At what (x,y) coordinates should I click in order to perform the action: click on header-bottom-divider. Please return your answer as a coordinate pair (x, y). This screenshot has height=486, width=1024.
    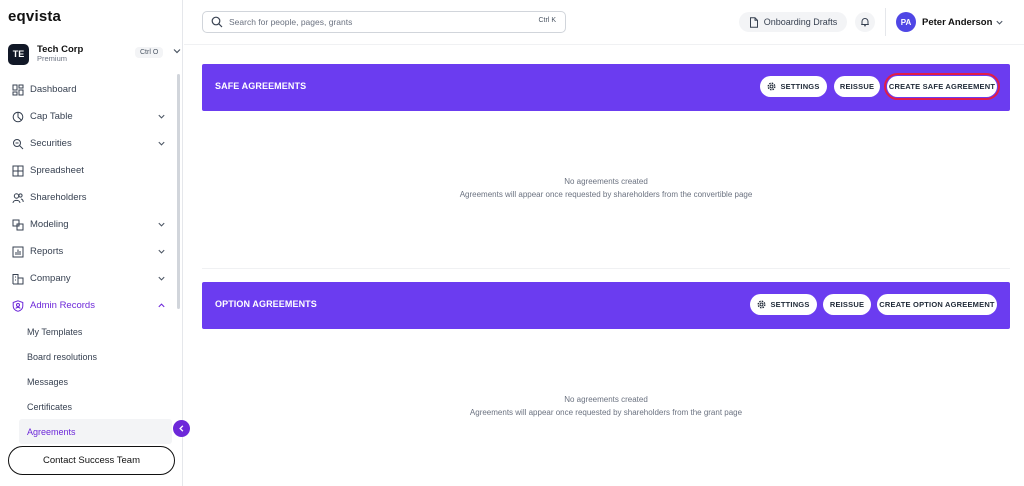
    Looking at the image, I should click on (604, 44).